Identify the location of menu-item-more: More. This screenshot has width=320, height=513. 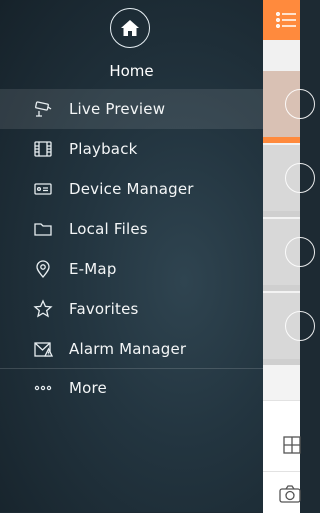
(131, 388).